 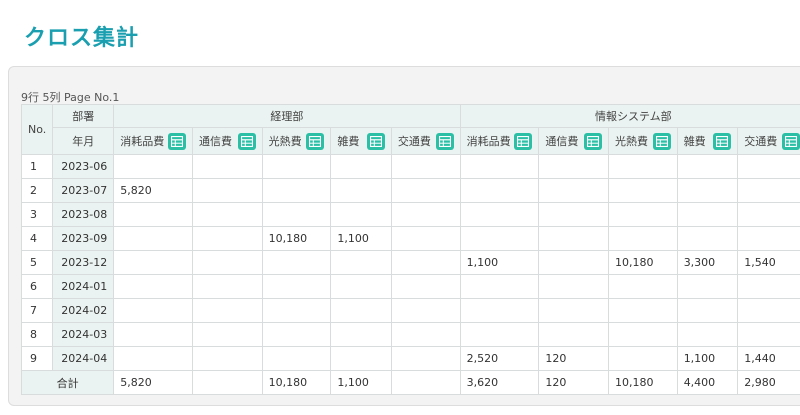 I want to click on table-row: 8 2024-03, so click(x=410, y=334).